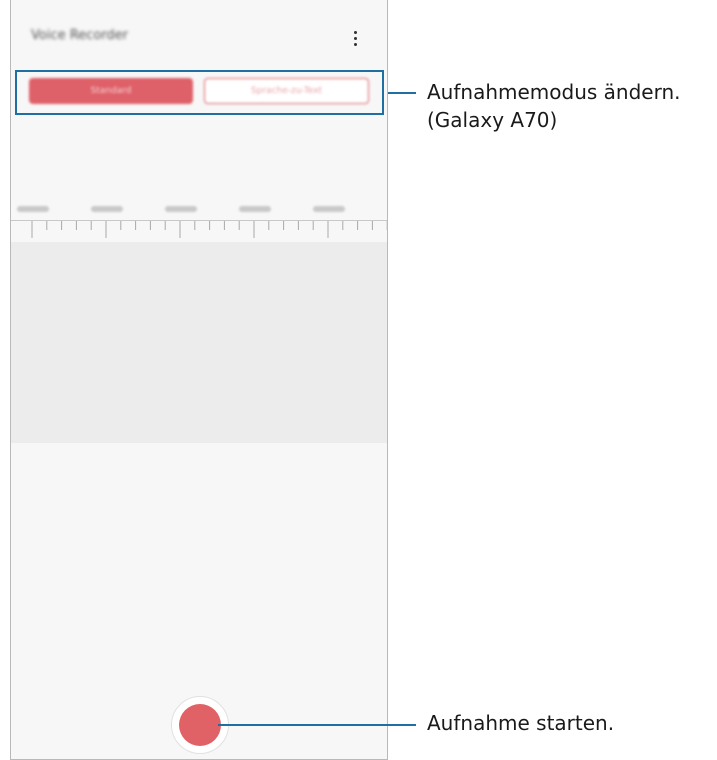 This screenshot has height=760, width=717. I want to click on mode-callout-line1: Aufnahmemodus ändern., so click(554, 92).